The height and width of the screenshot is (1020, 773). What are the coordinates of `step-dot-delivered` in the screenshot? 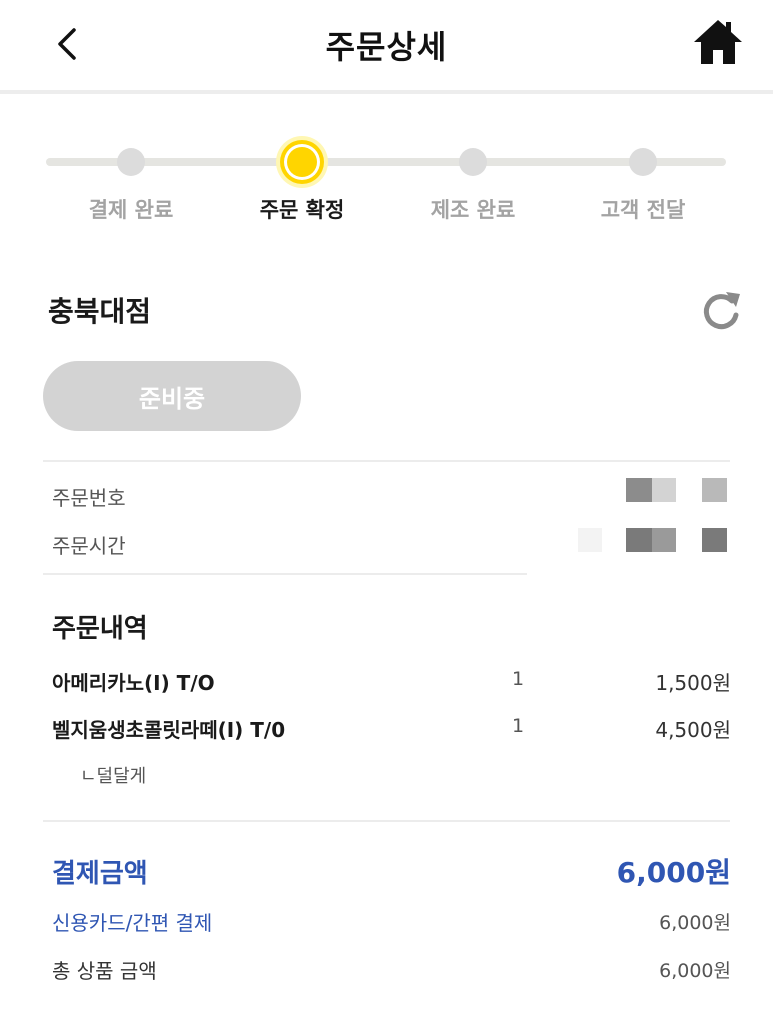 It's located at (643, 162).